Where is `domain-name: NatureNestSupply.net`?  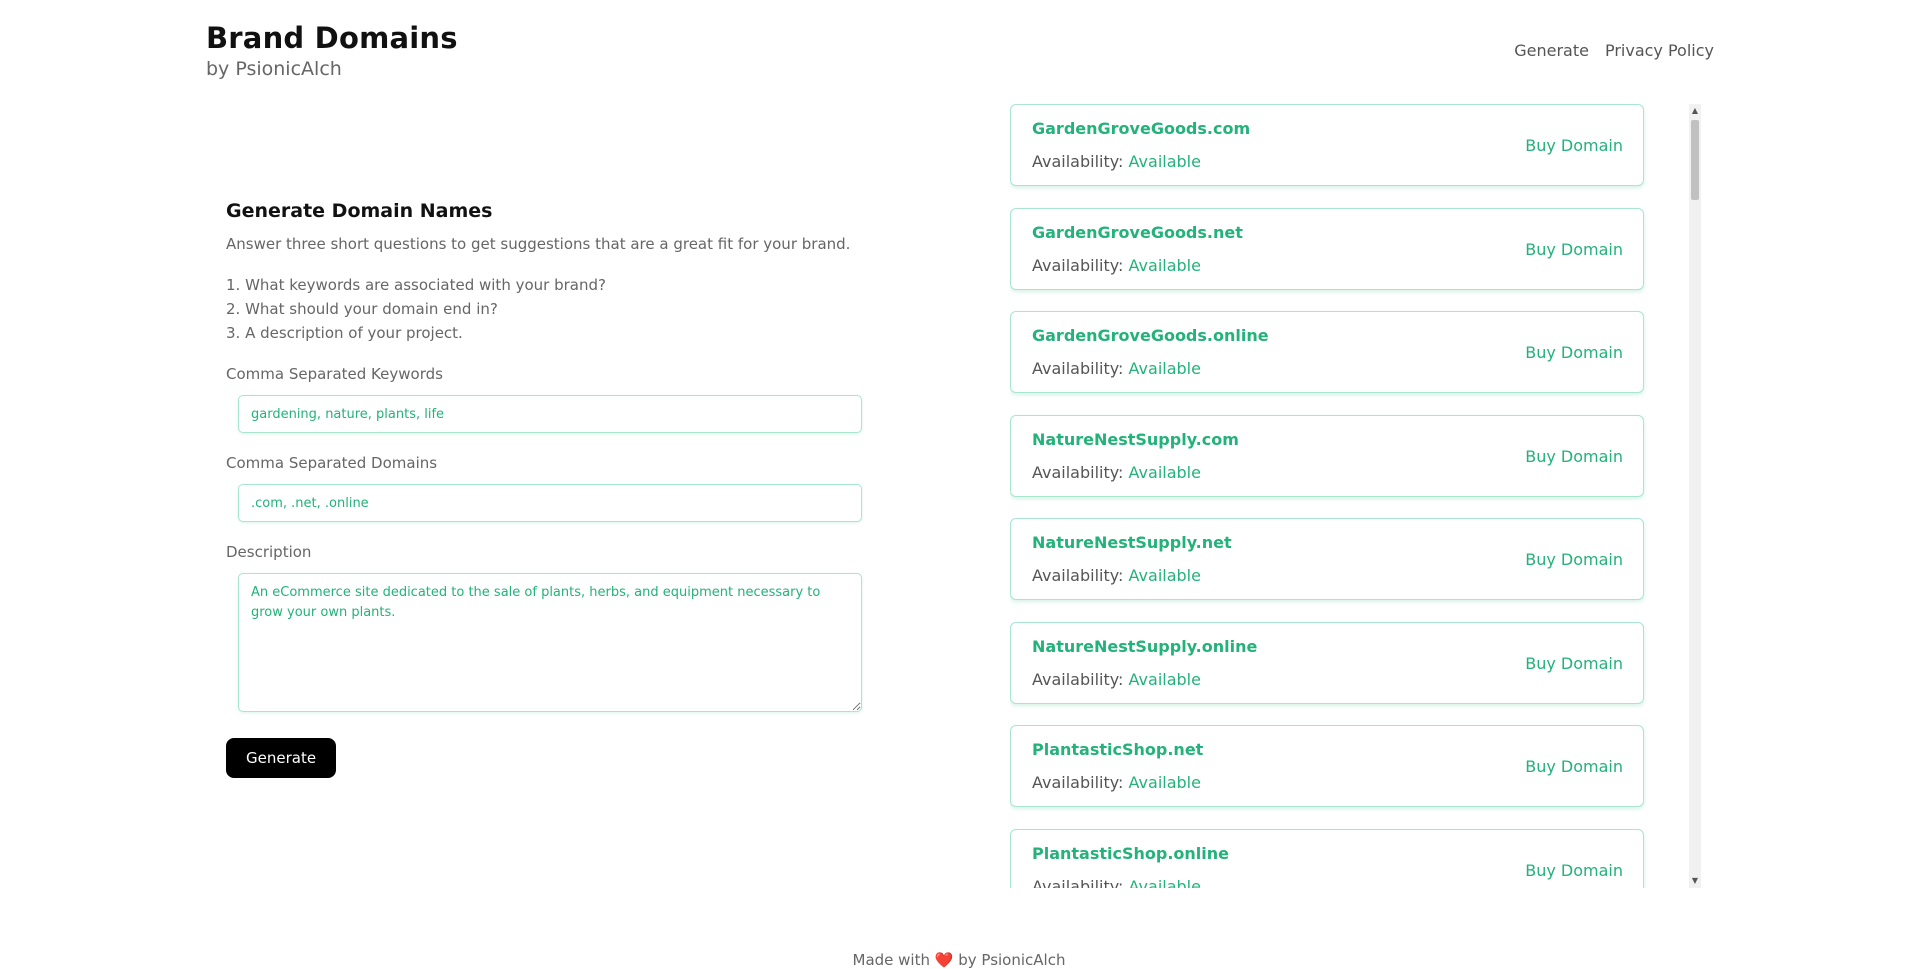
domain-name: NatureNestSupply.net is located at coordinates (1132, 542).